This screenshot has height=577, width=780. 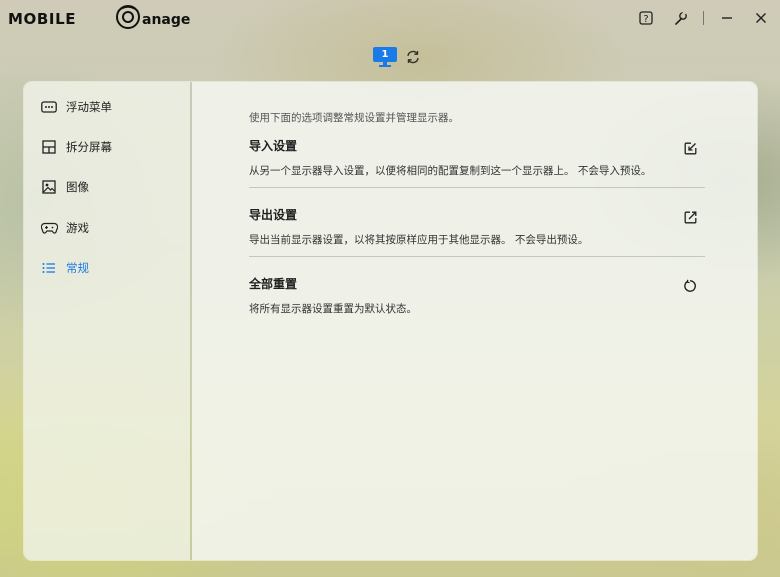 What do you see at coordinates (166, 20) in the screenshot?
I see `app-title-suffix: anager` at bounding box center [166, 20].